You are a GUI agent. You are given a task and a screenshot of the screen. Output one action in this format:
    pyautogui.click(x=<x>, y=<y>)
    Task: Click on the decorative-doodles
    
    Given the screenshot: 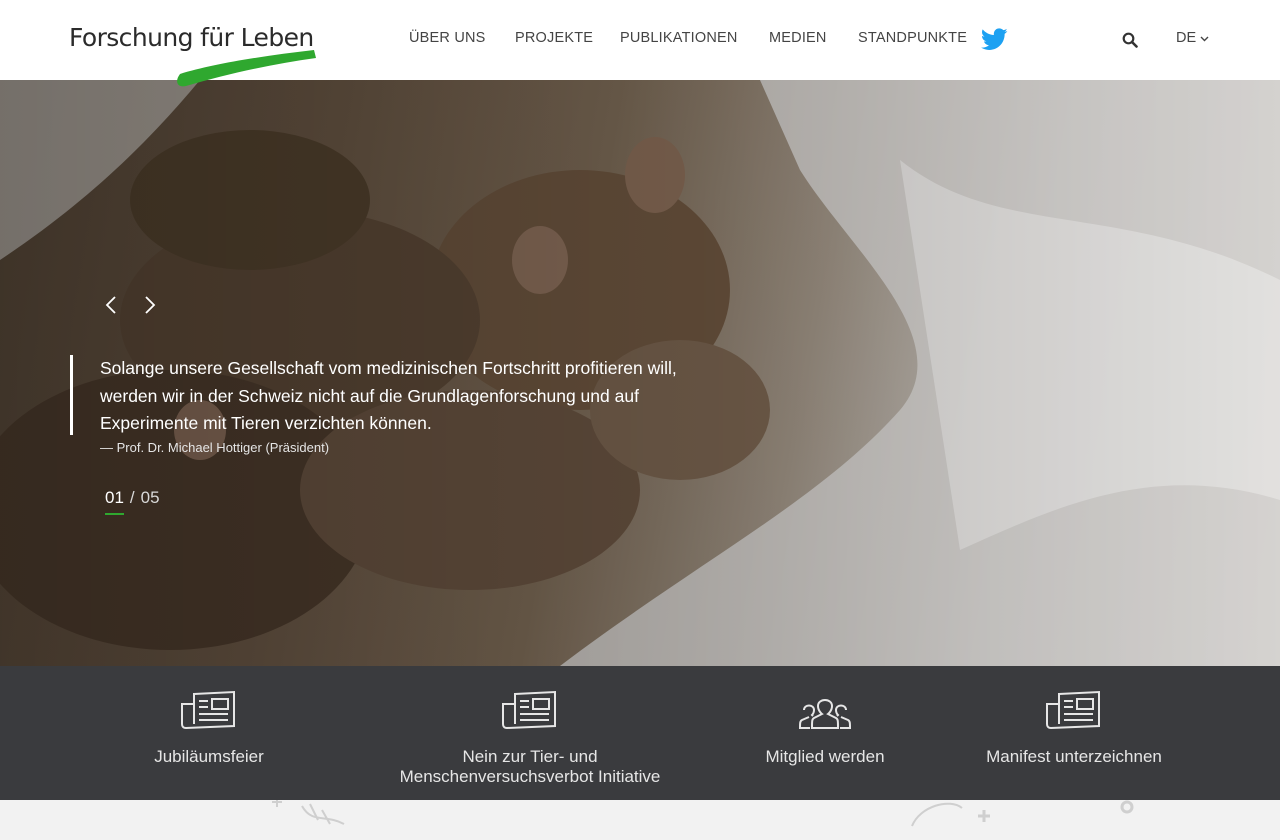 What is the action you would take?
    pyautogui.click(x=703, y=812)
    